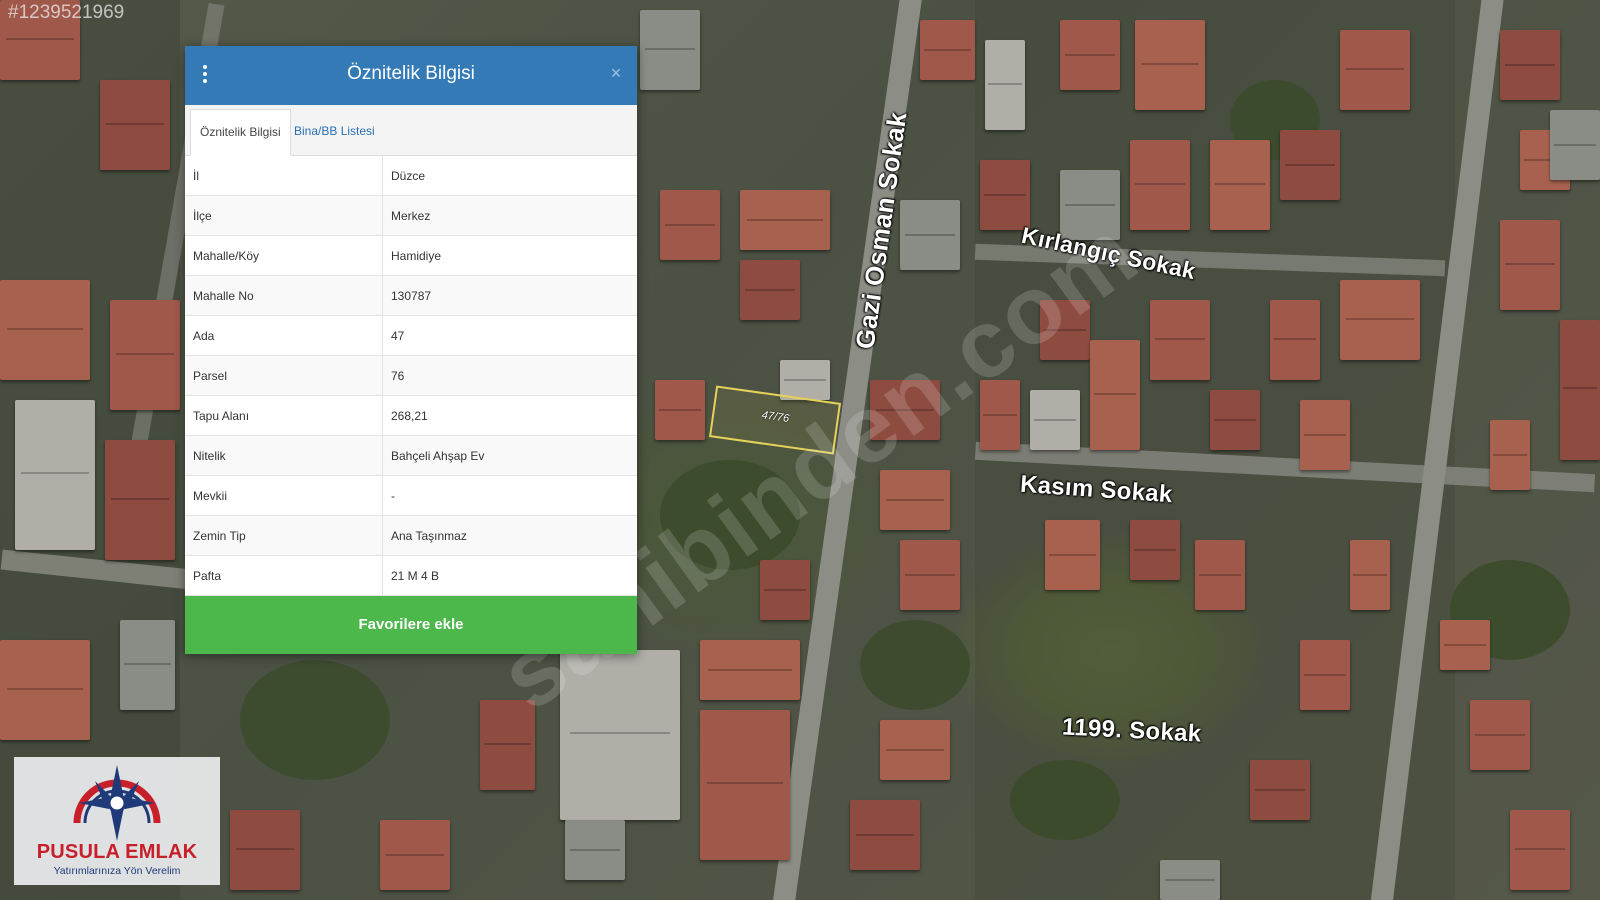 This screenshot has height=900, width=1600. Describe the element at coordinates (284, 535) in the screenshot. I see `attribute-key: Zemin Tip` at that location.